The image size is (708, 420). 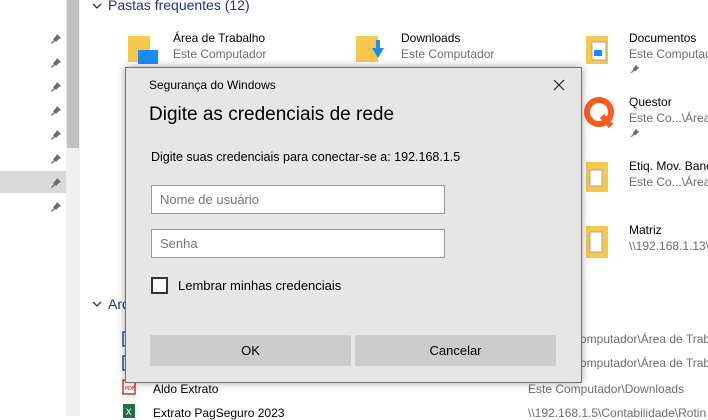 What do you see at coordinates (250, 350) in the screenshot?
I see `ok-button: OK` at bounding box center [250, 350].